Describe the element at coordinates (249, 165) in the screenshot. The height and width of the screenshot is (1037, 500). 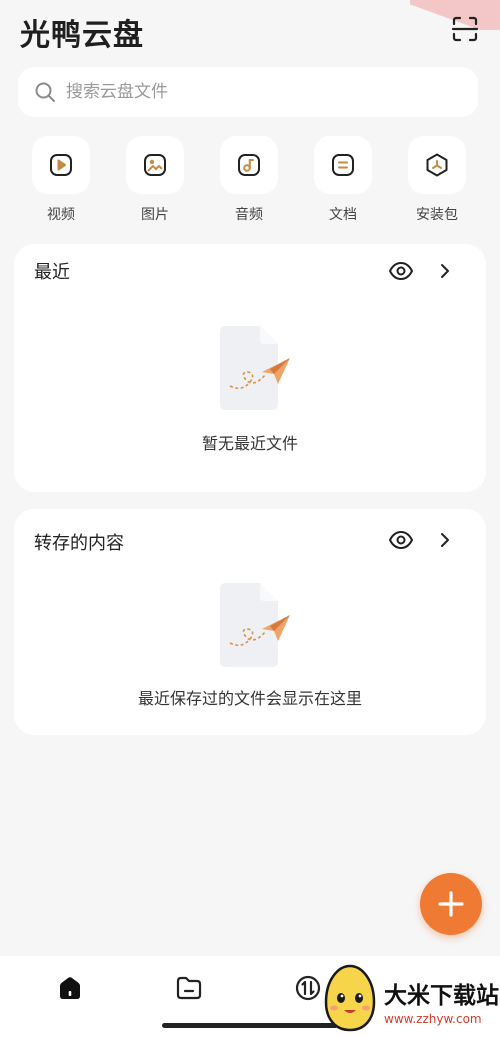
I see `music-icon` at that location.